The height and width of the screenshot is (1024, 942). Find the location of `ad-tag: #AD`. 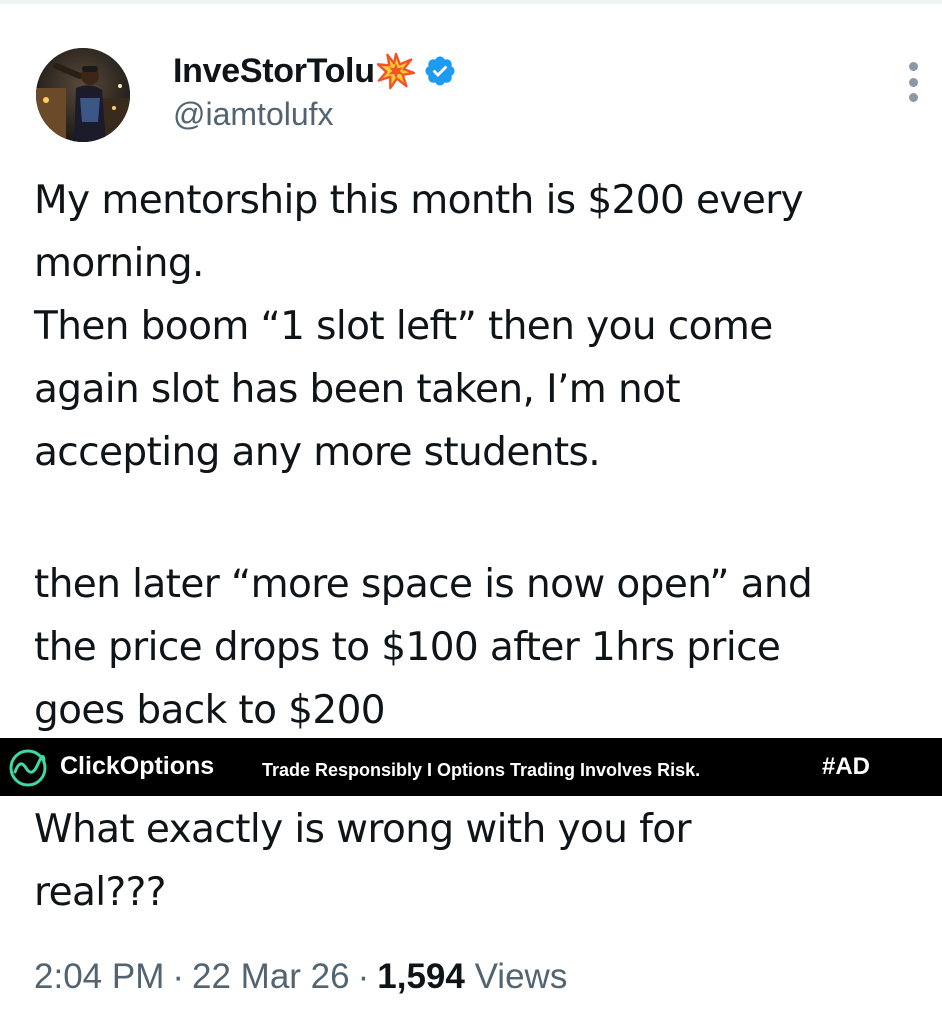

ad-tag: #AD is located at coordinates (846, 766).